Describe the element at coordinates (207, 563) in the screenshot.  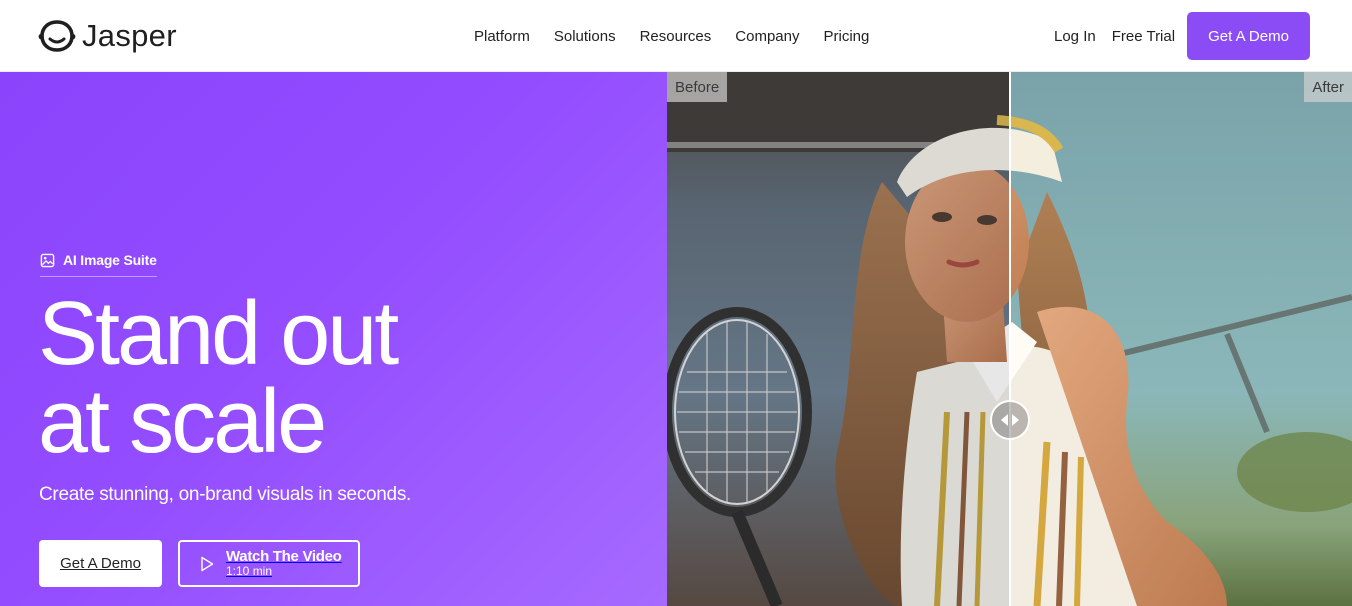
I see `play-icon` at that location.